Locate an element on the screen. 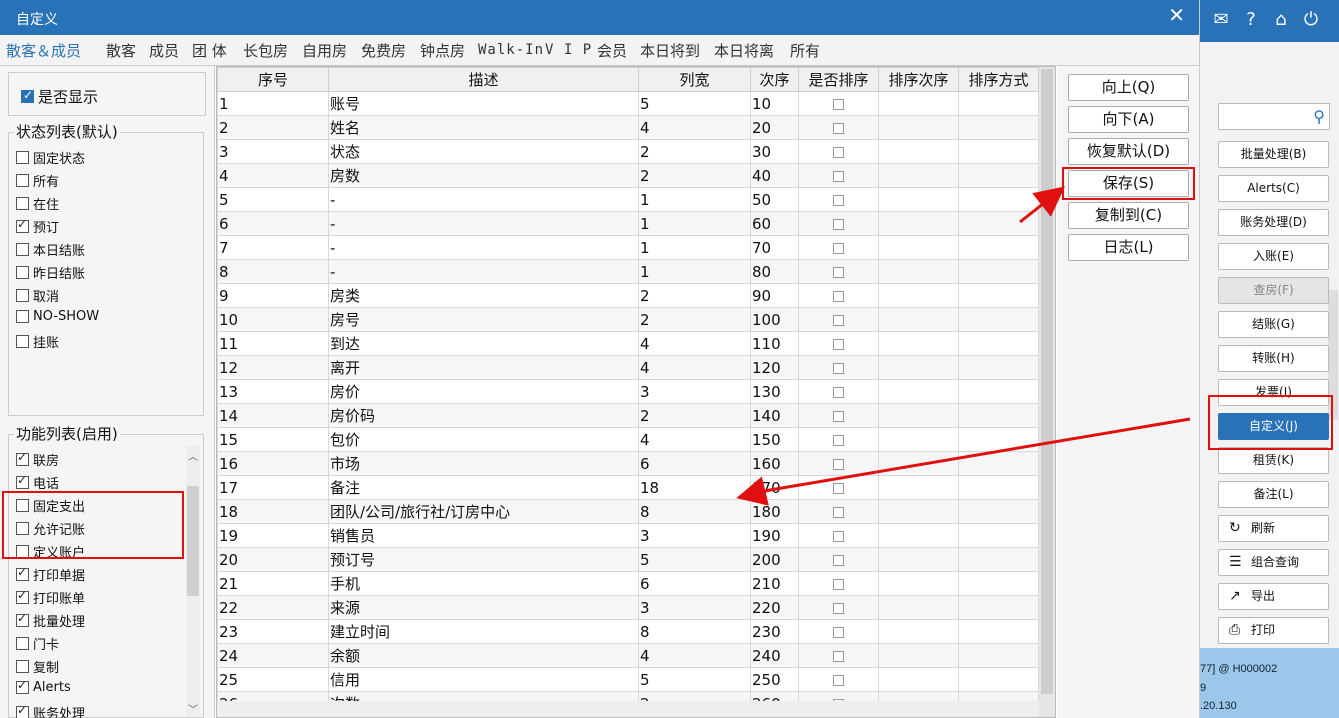 Image resolution: width=1339 pixels, height=718 pixels. row-order: 90 is located at coordinates (774, 295).